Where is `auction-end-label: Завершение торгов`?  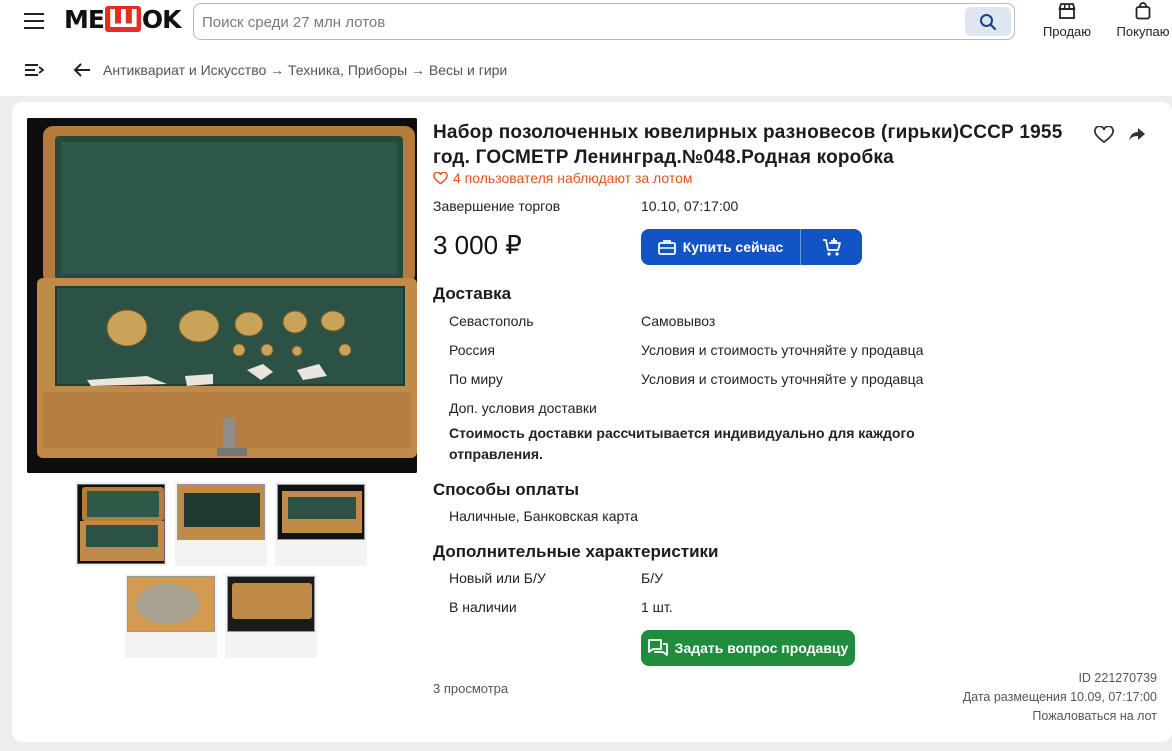 auction-end-label: Завершение торгов is located at coordinates (497, 206).